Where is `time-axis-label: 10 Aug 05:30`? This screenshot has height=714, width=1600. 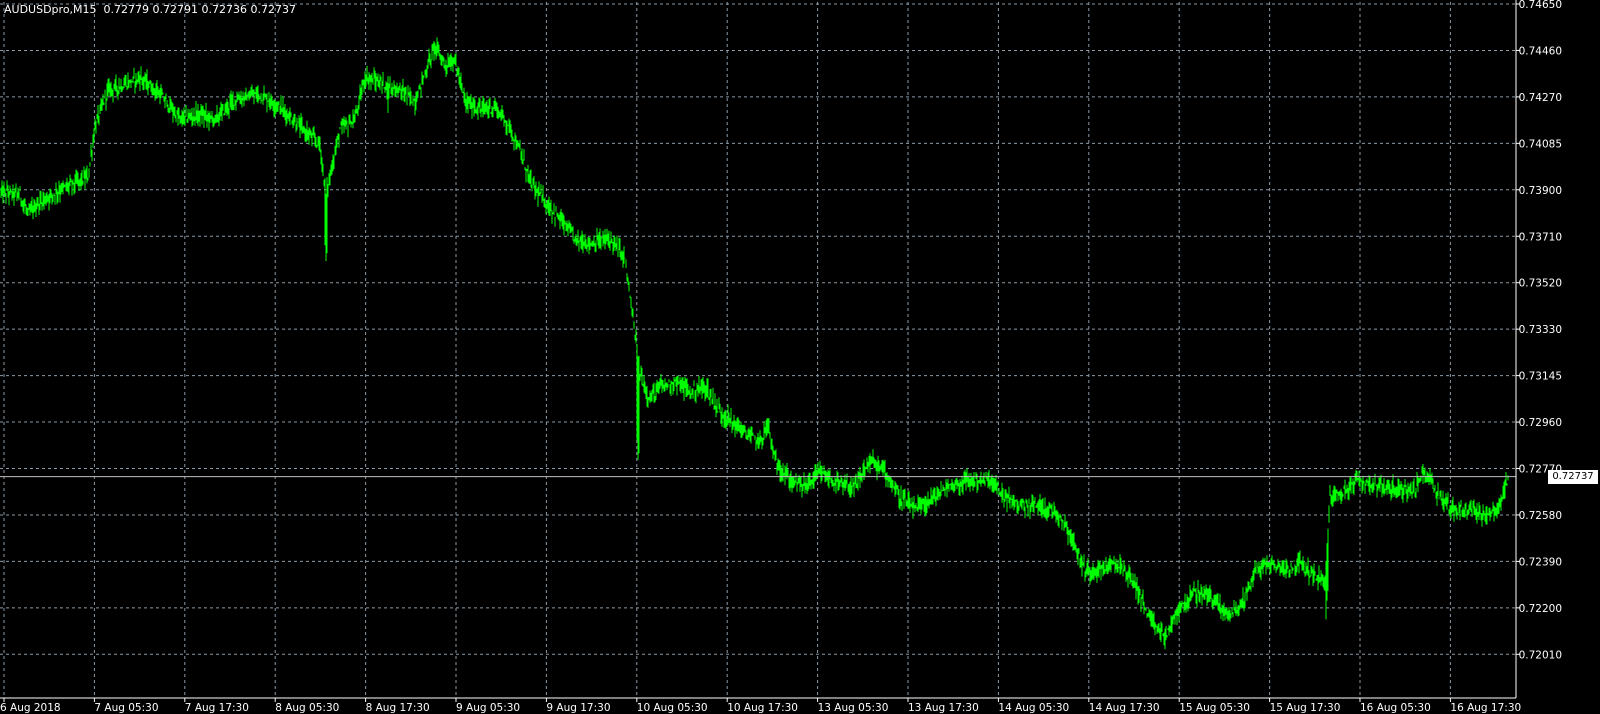
time-axis-label: 10 Aug 05:30 is located at coordinates (672, 708).